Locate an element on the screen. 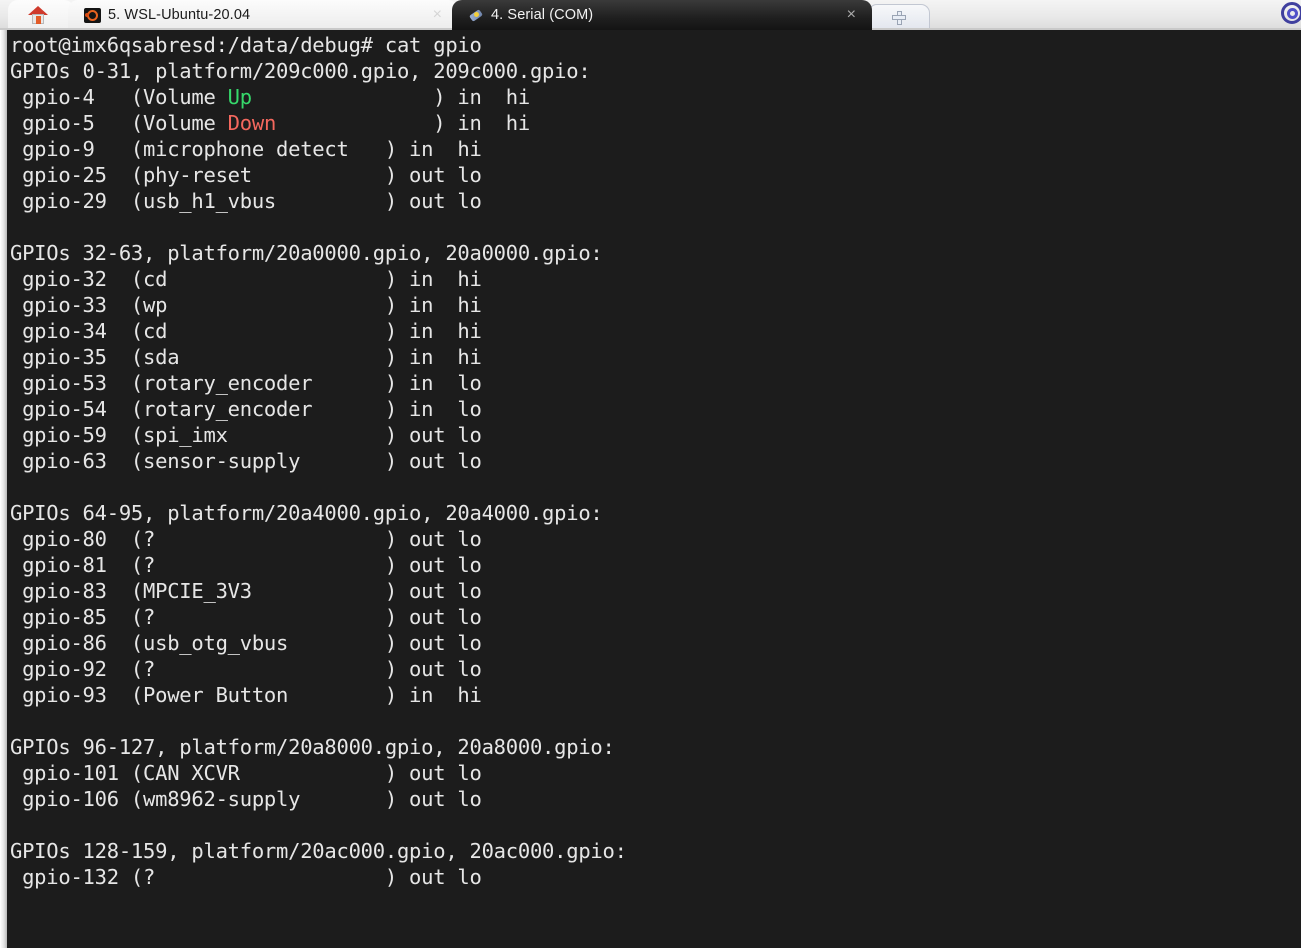  terminal-left-border is located at coordinates (3, 489).